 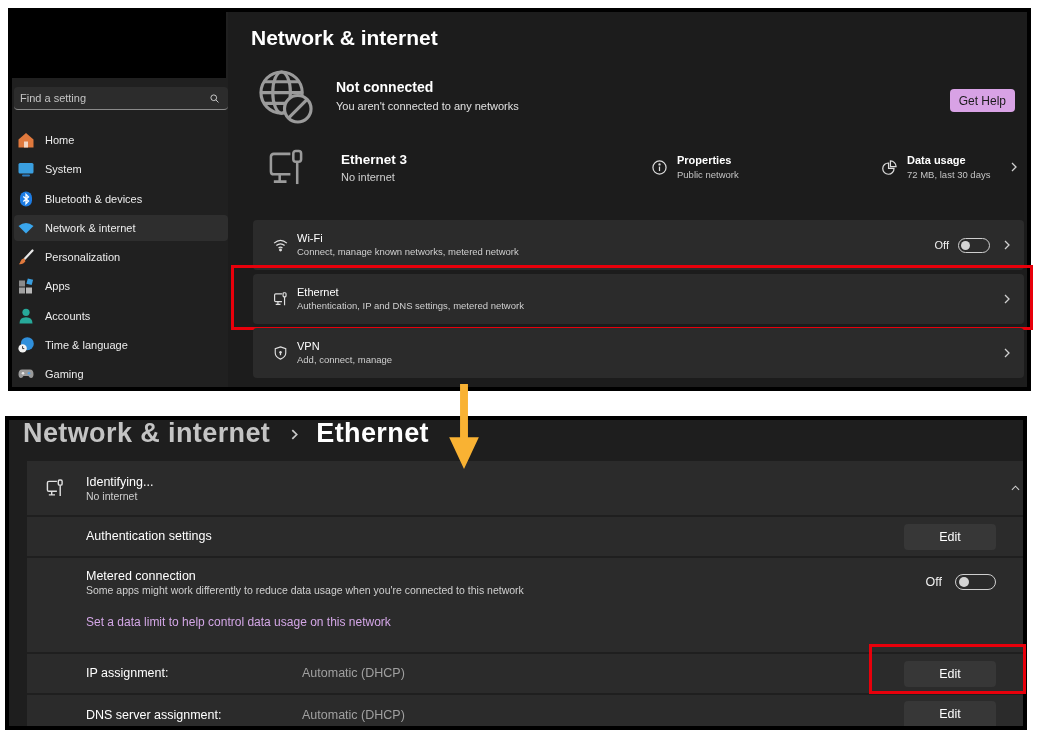 What do you see at coordinates (121, 98) in the screenshot?
I see `search-field: Find a setting` at bounding box center [121, 98].